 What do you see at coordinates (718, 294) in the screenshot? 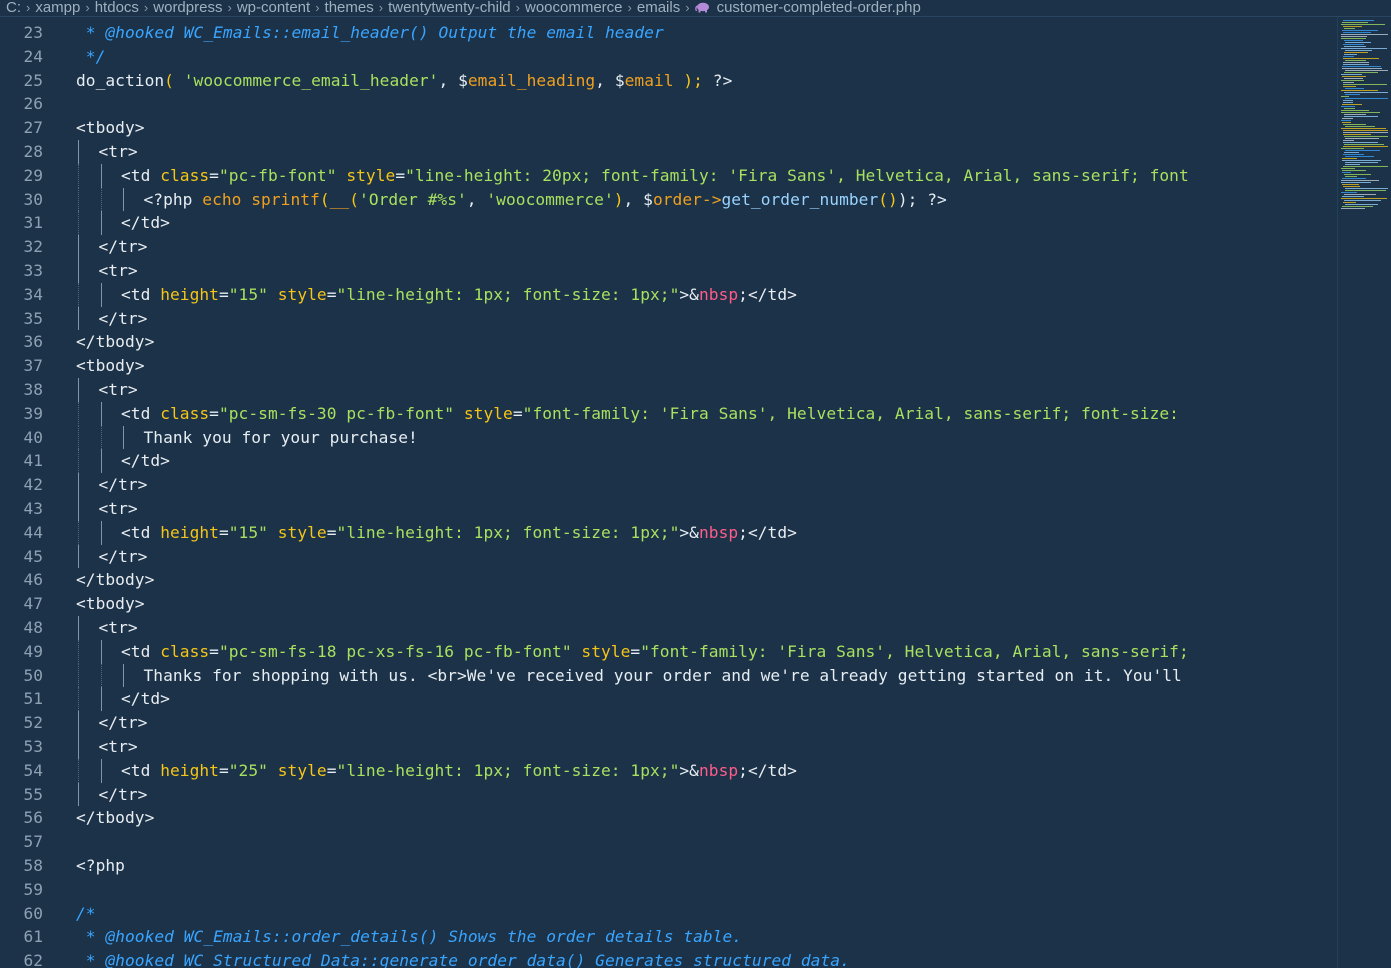
I see `code-token: nbsp` at bounding box center [718, 294].